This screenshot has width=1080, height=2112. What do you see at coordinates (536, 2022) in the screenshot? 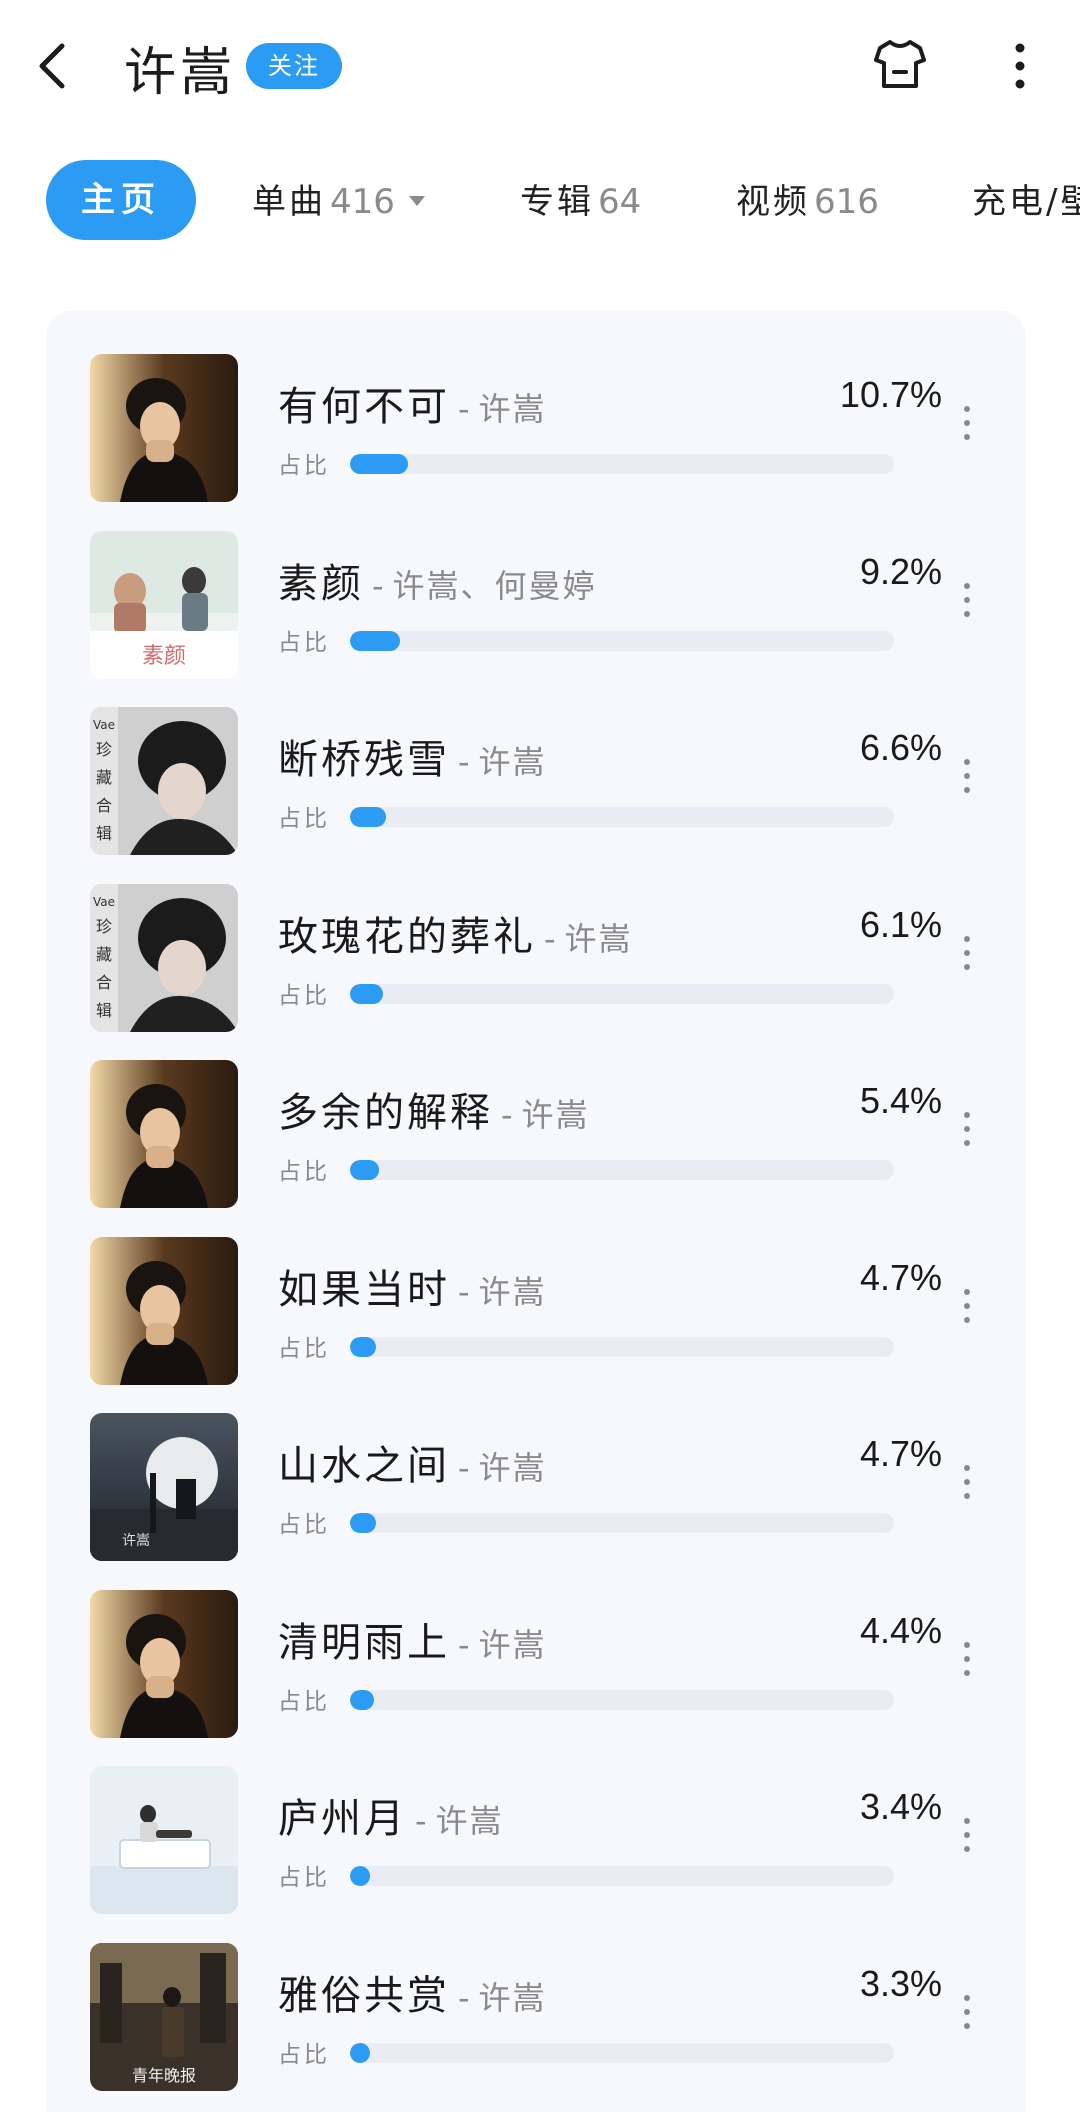
I see `song-row: 青年晚报 雅俗共赏 - 许嵩 3.3% 占比` at bounding box center [536, 2022].